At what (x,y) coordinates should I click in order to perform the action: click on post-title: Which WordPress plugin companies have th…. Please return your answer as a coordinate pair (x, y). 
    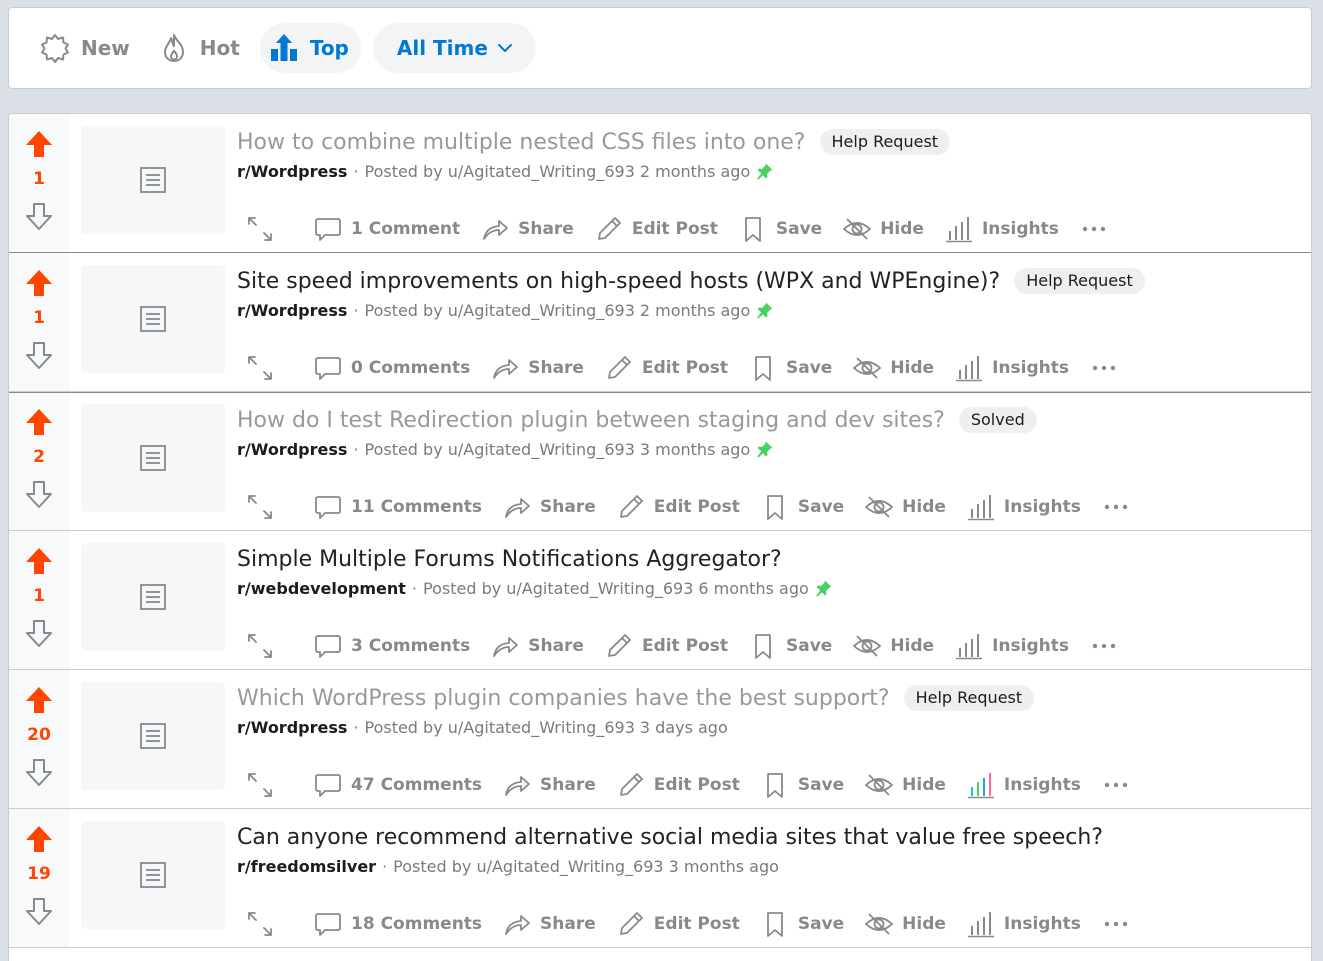
    Looking at the image, I should click on (563, 698).